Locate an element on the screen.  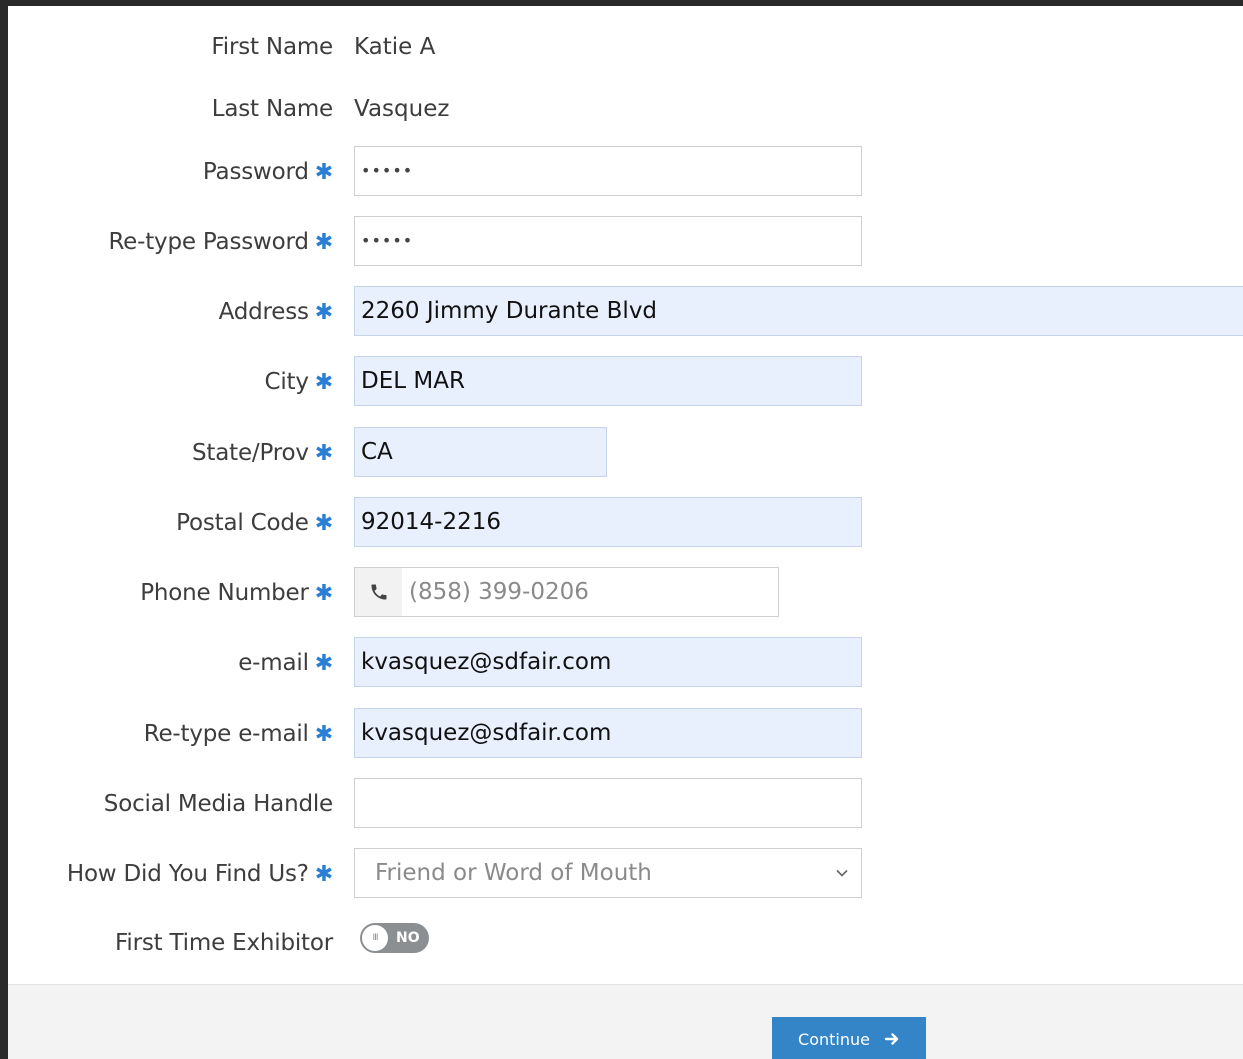
postal-code-label: Postal Code ✱ is located at coordinates (254, 523).